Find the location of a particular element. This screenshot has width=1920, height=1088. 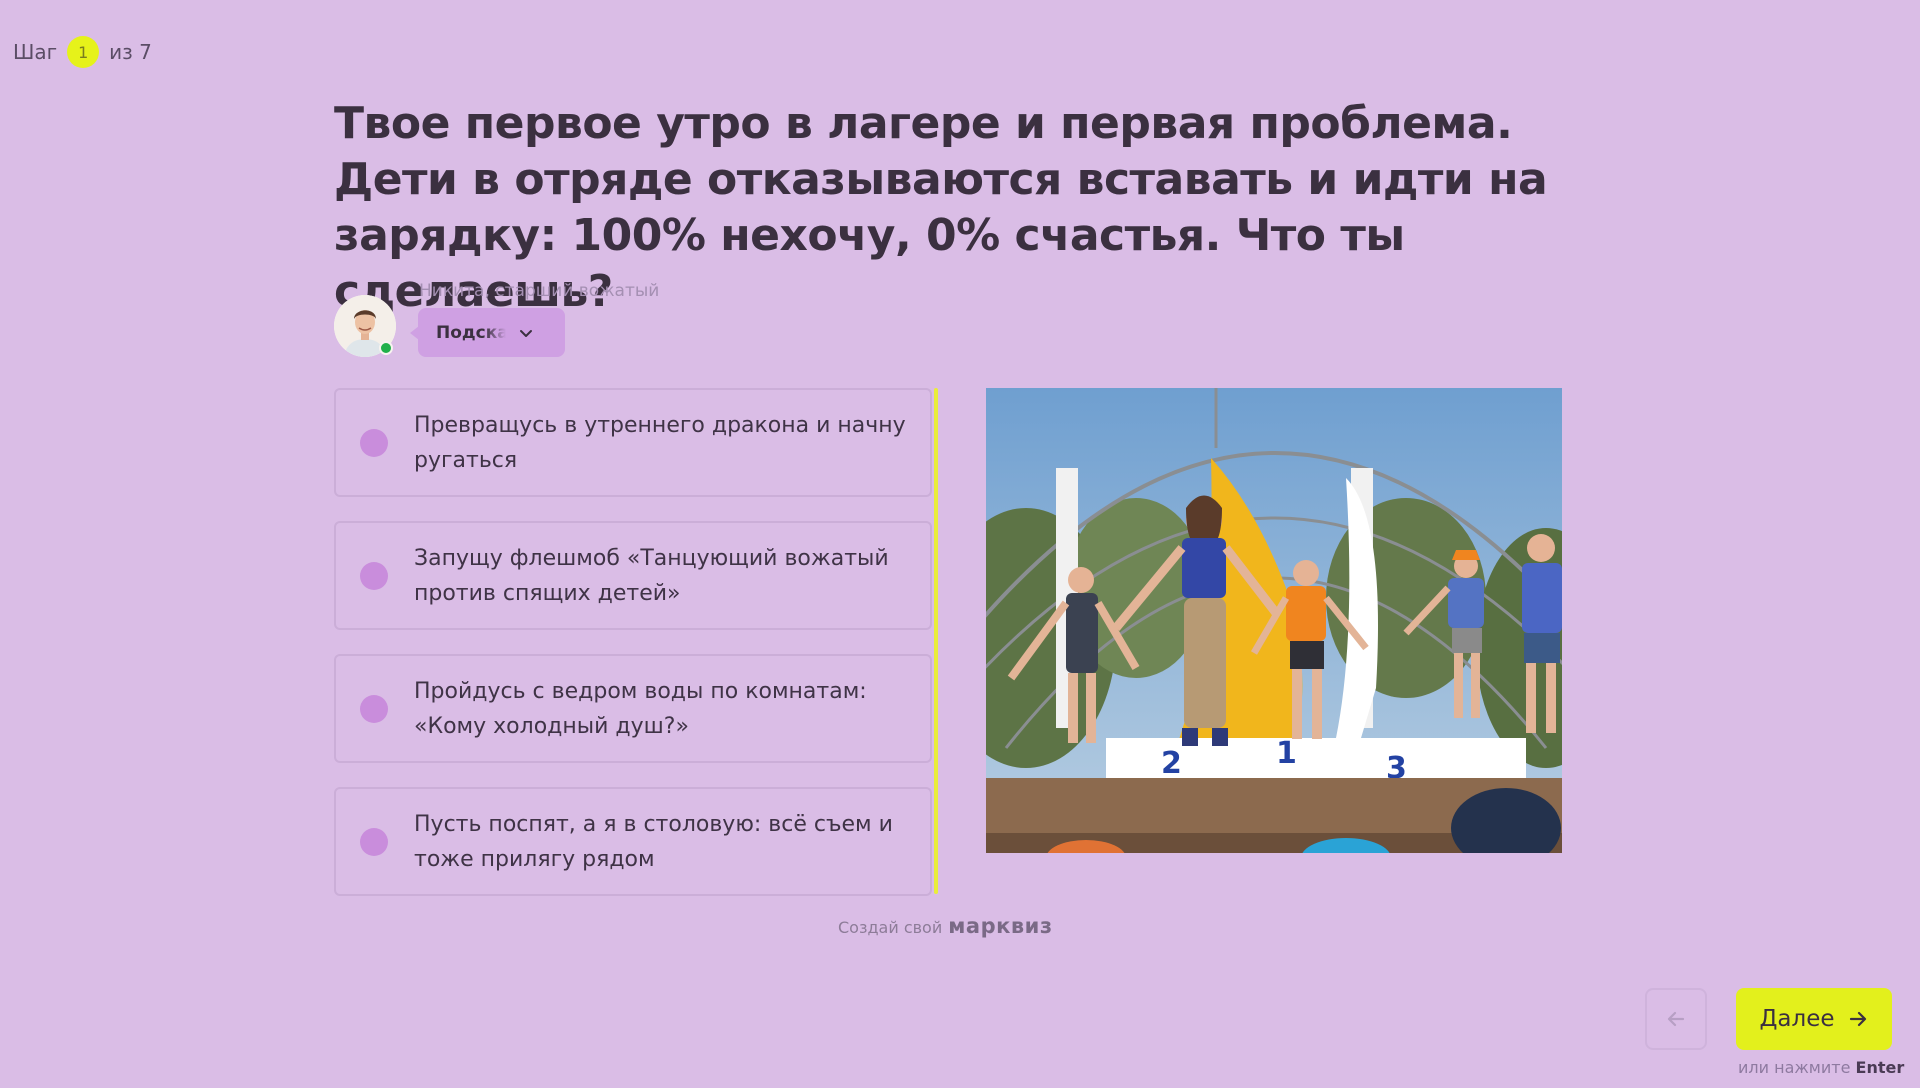

next-button-label: Далее is located at coordinates (1797, 1019).